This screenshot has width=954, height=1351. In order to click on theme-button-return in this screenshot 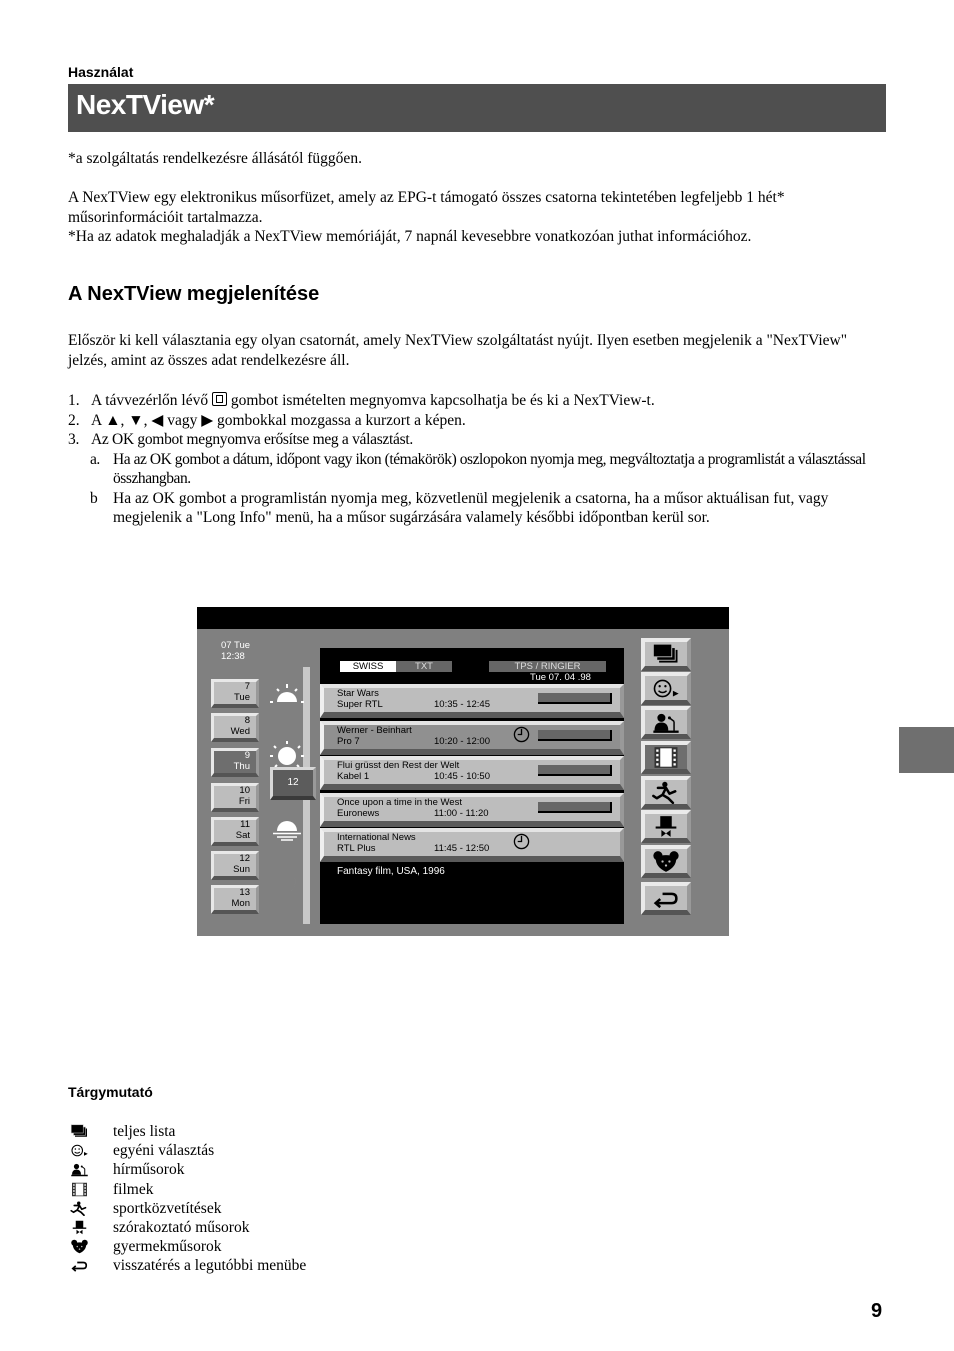, I will do `click(666, 898)`.